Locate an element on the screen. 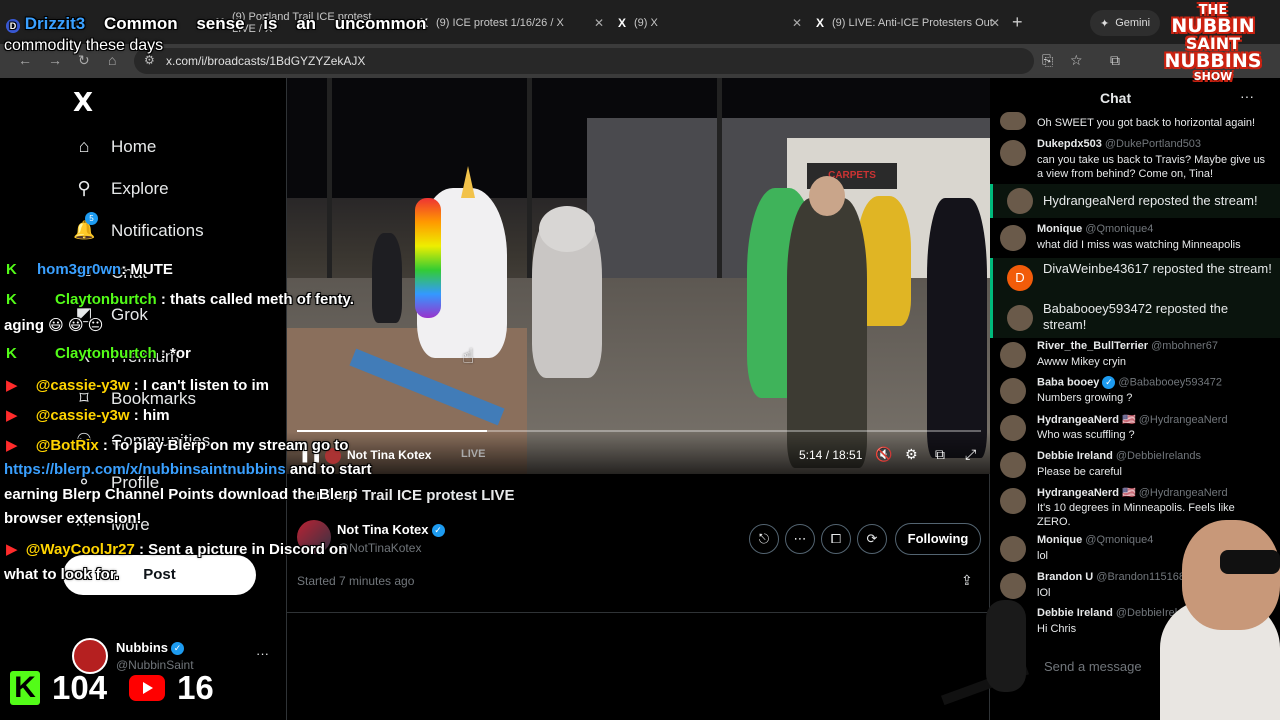 Image resolution: width=1280 pixels, height=720 pixels. video-progress-bar is located at coordinates (639, 431).